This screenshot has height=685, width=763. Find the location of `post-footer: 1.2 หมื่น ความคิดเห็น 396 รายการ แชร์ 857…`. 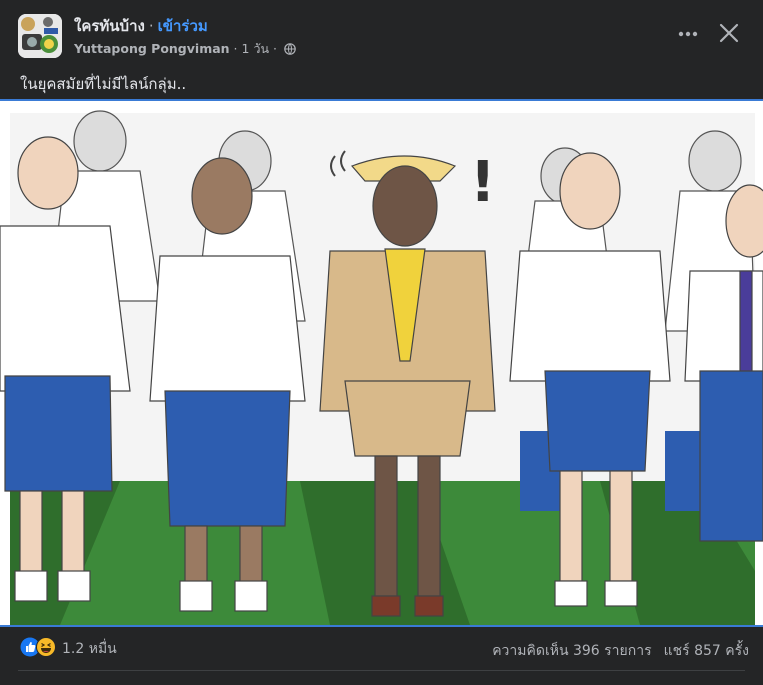

post-footer: 1.2 หมื่น ความคิดเห็น 396 รายการ แชร์ 857… is located at coordinates (381, 656).